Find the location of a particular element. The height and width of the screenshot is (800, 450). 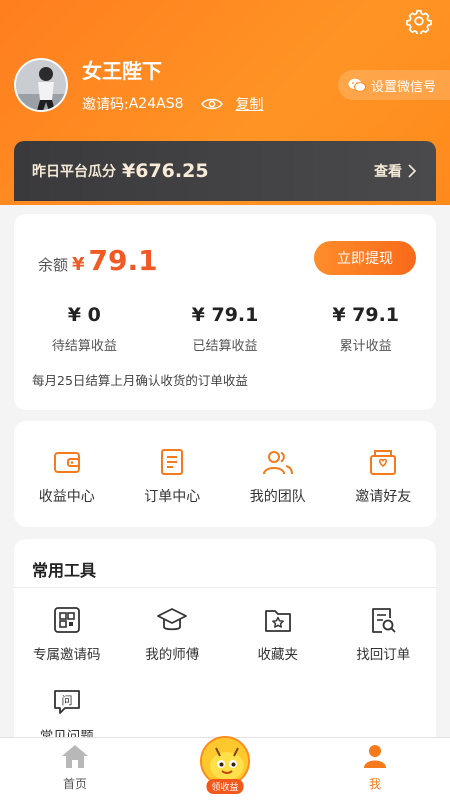

earnings-stats: ¥ 0 待结算收益 ¥ 79.1 已结算收益 ¥ 79.1 累计收益 is located at coordinates (225, 329).